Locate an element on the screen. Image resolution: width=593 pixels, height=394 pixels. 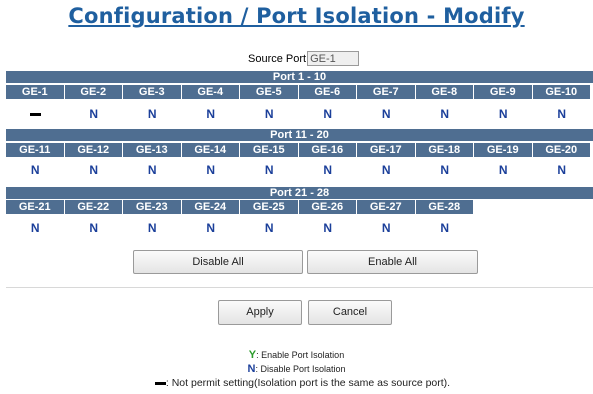
port-value-row-3: NNNNNNNN is located at coordinates (240, 228).